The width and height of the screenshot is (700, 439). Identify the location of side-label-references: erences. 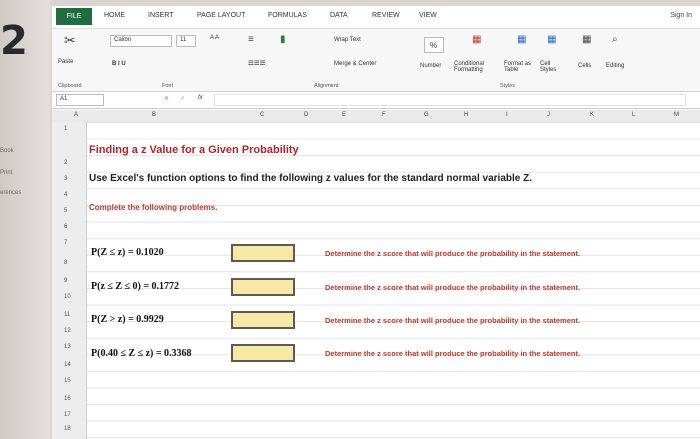
(11, 193).